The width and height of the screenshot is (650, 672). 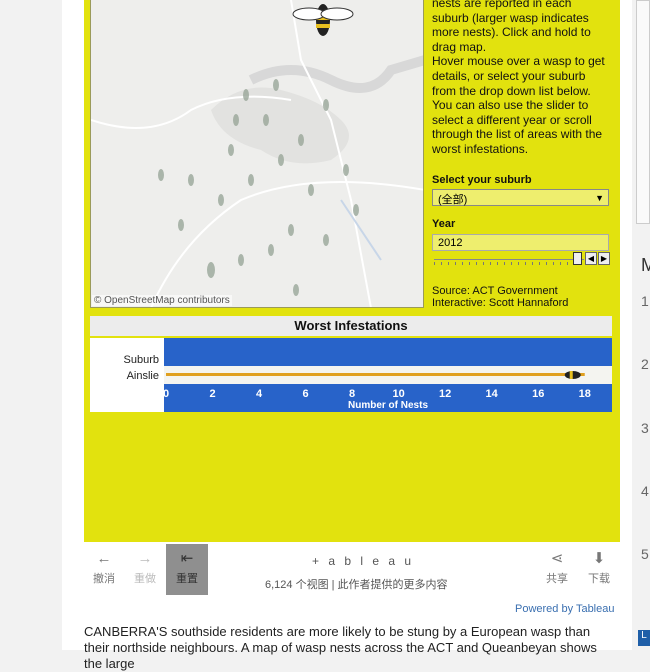 I want to click on category-label: Ainslie, so click(x=143, y=376).